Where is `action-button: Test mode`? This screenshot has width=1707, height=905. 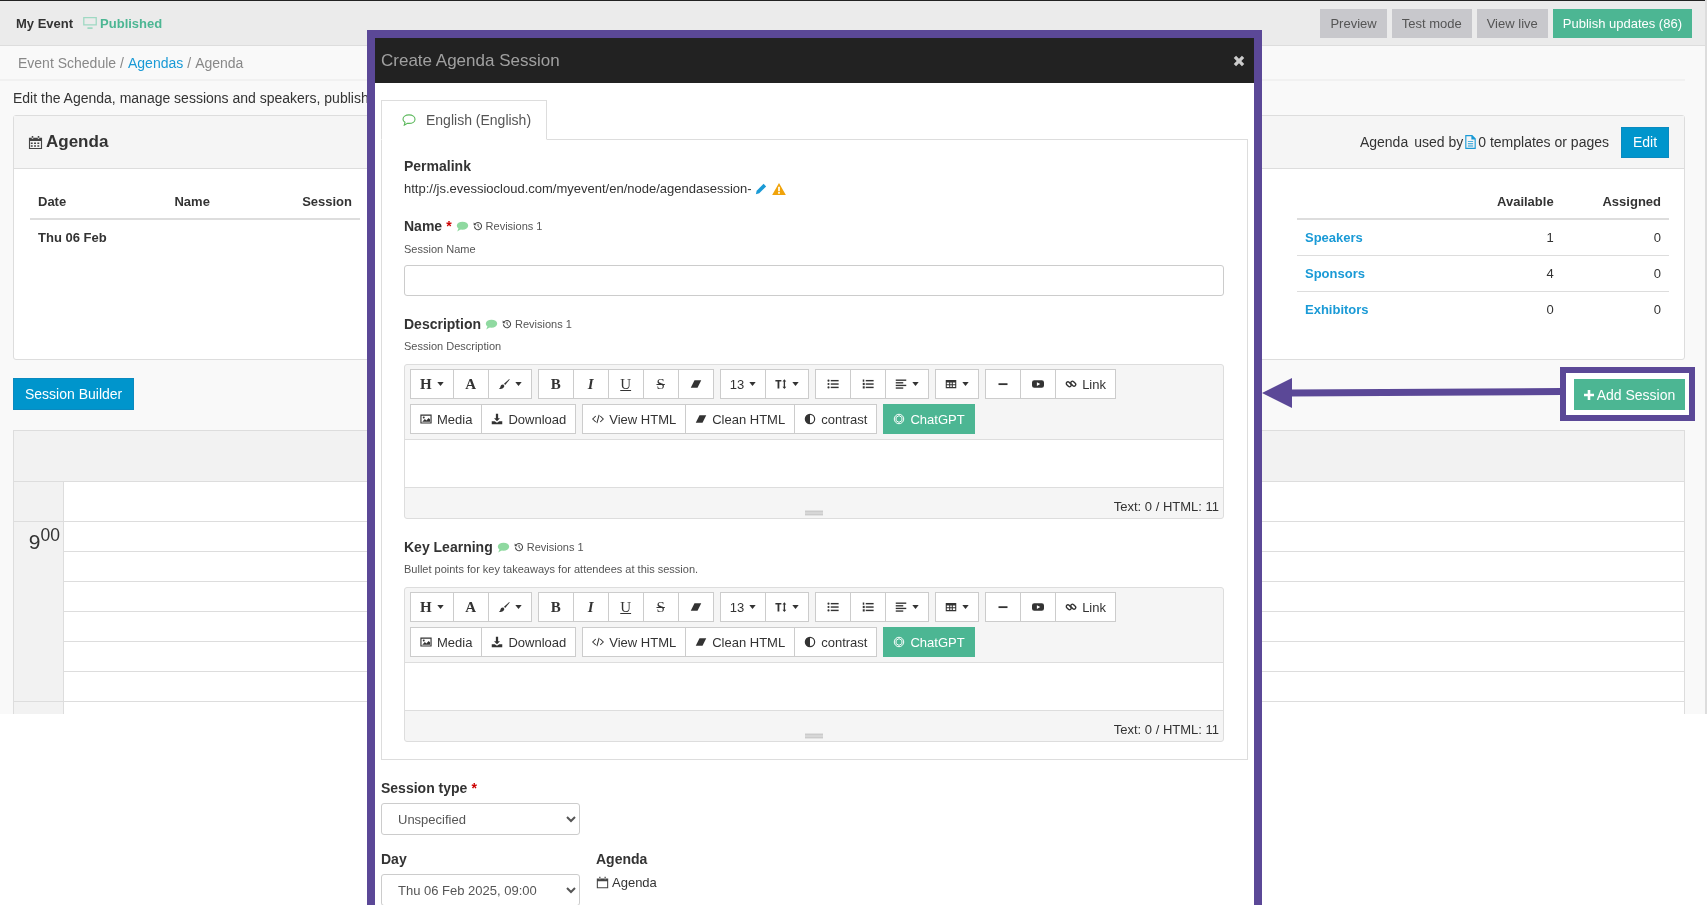 action-button: Test mode is located at coordinates (1431, 23).